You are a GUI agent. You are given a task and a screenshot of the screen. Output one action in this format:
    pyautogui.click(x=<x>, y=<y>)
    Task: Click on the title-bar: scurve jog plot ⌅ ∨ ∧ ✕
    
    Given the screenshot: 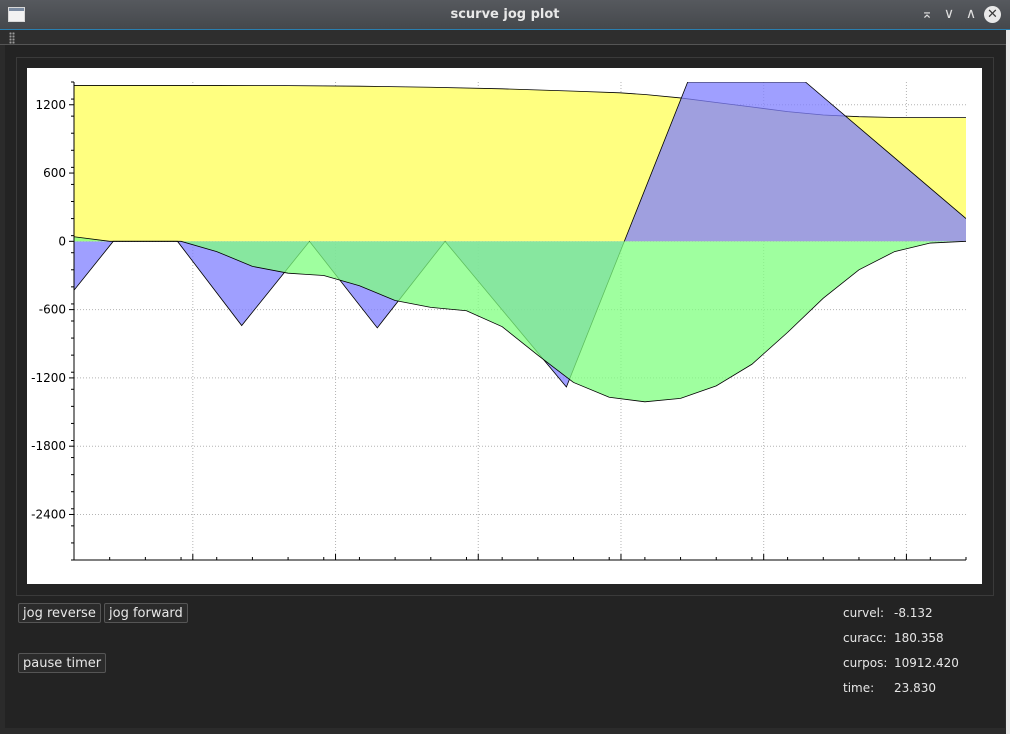 What is the action you would take?
    pyautogui.click(x=505, y=15)
    